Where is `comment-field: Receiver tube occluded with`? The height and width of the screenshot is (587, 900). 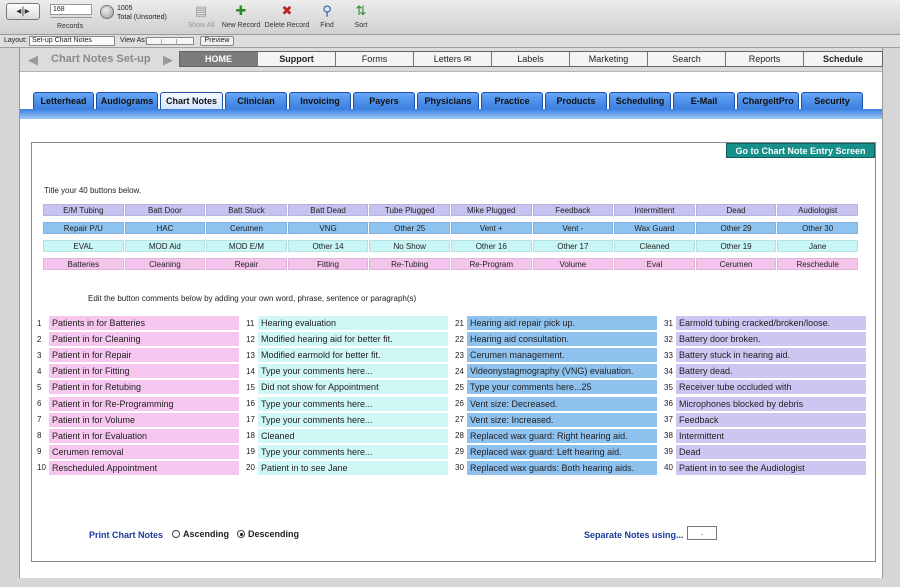
comment-field: Receiver tube occluded with is located at coordinates (771, 387).